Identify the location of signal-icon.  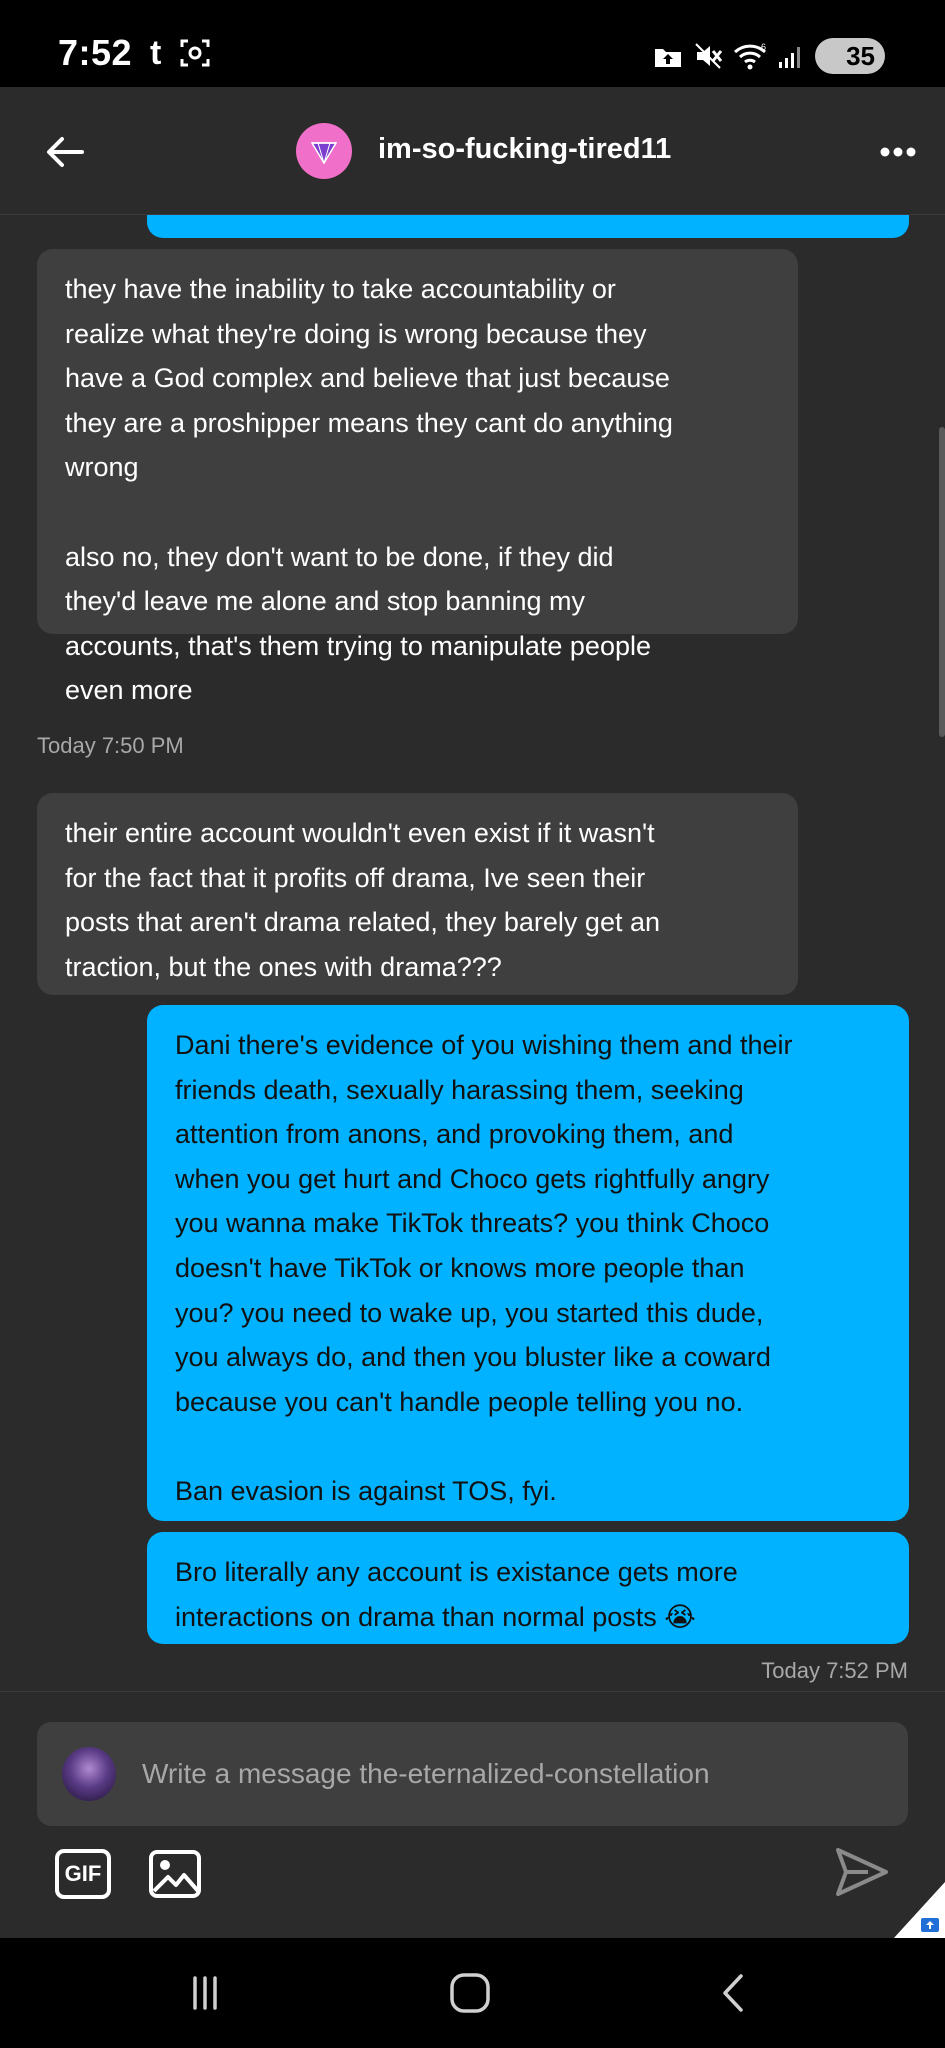
(789, 57).